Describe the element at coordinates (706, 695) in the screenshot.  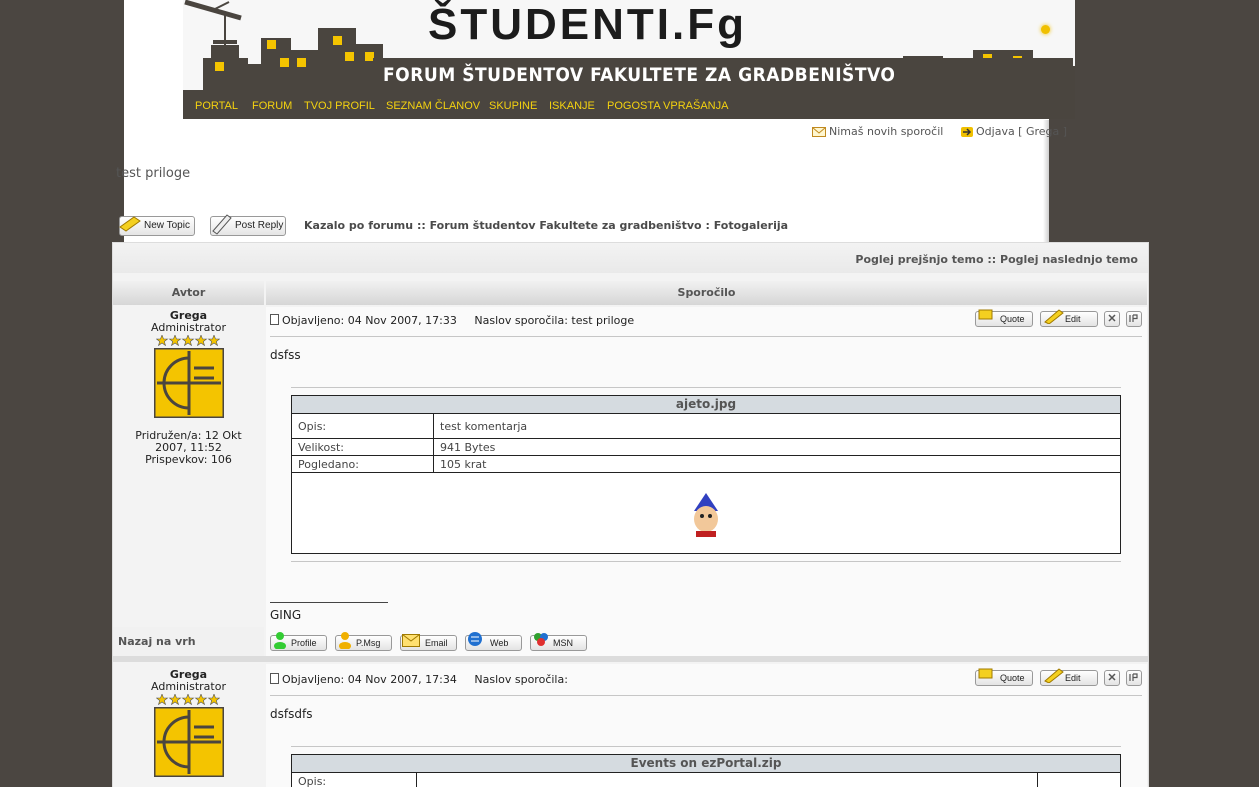
I see `post-2-separator` at that location.